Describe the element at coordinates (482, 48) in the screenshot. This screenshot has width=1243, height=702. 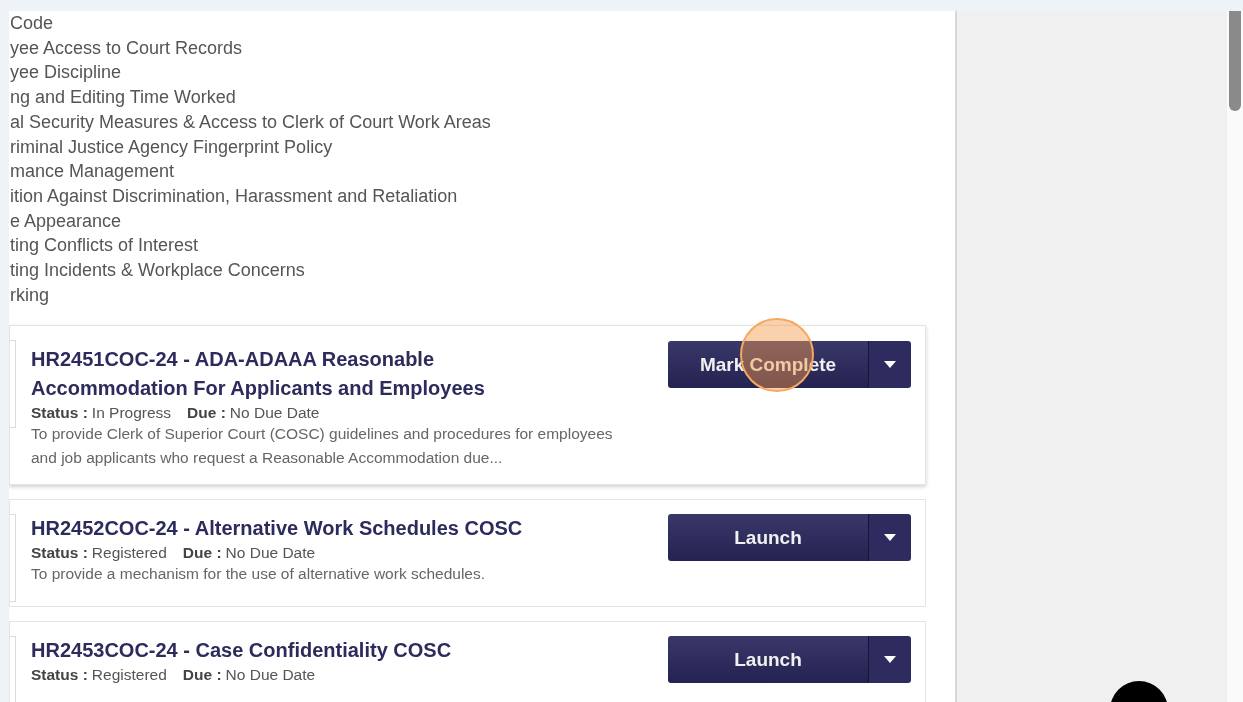
I see `policy-link: yee Access to Court Records` at that location.